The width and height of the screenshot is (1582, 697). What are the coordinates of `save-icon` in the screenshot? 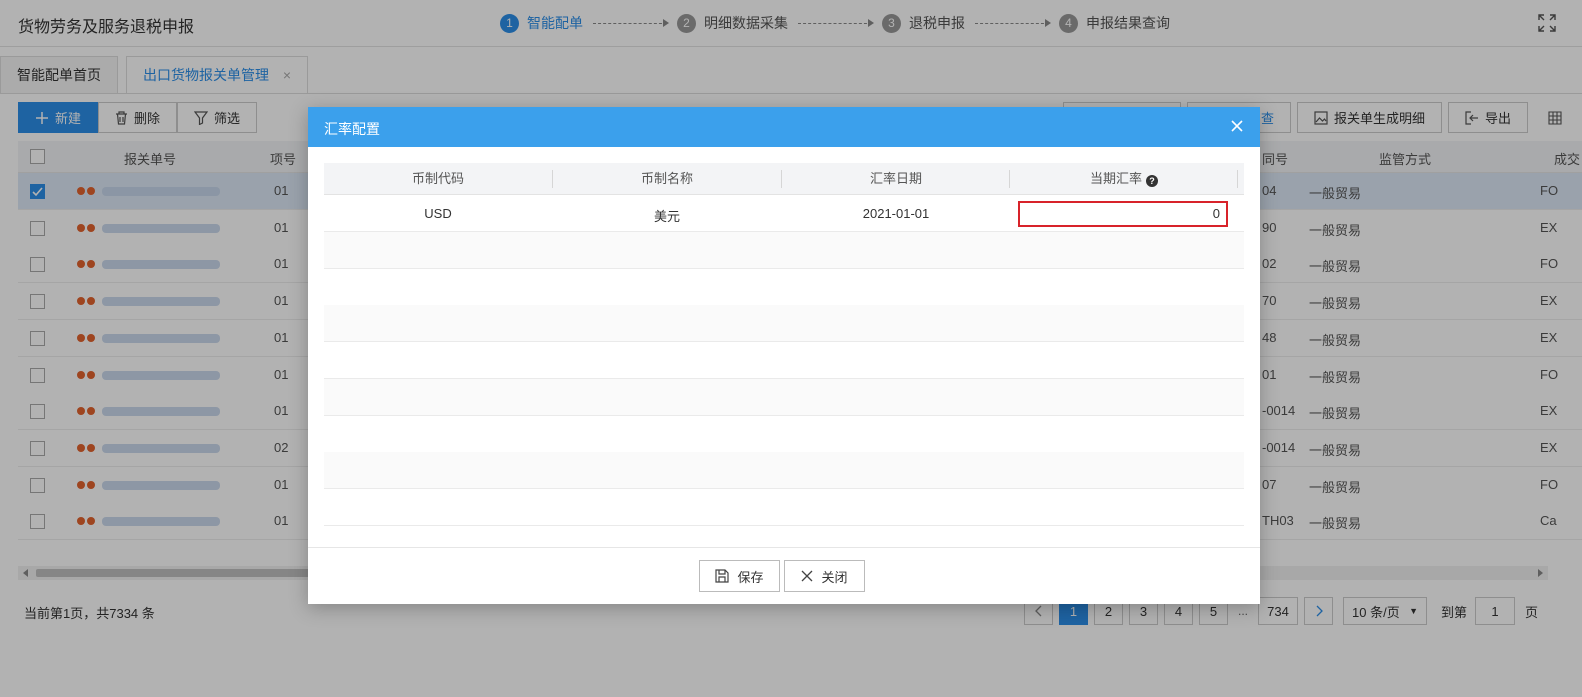 It's located at (722, 576).